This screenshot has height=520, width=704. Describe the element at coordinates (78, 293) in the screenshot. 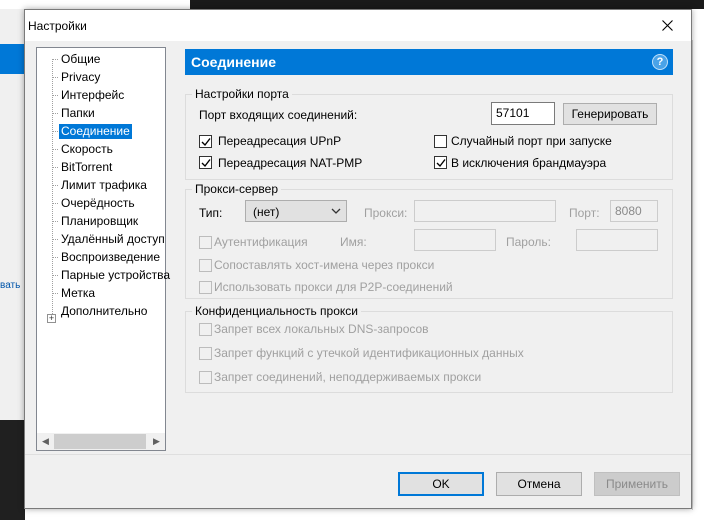

I see `tree-item-label: Метка` at that location.